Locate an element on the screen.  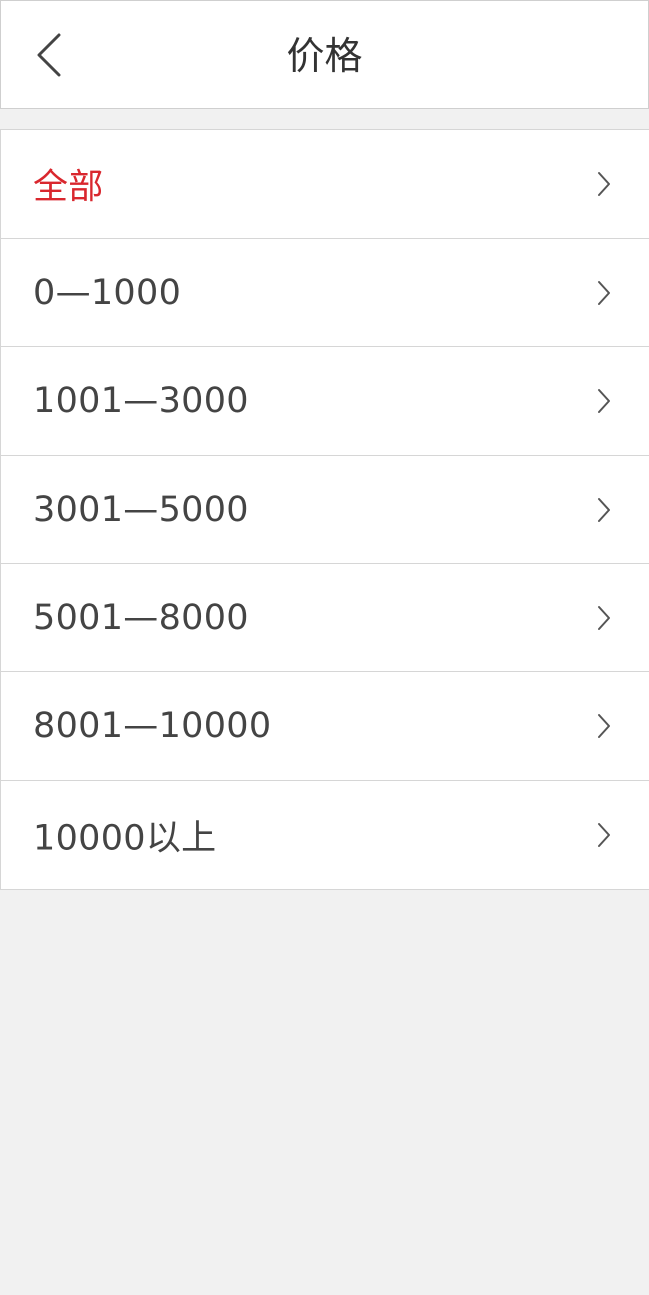
price-option-3001-5000: 3001—5000 is located at coordinates (325, 510).